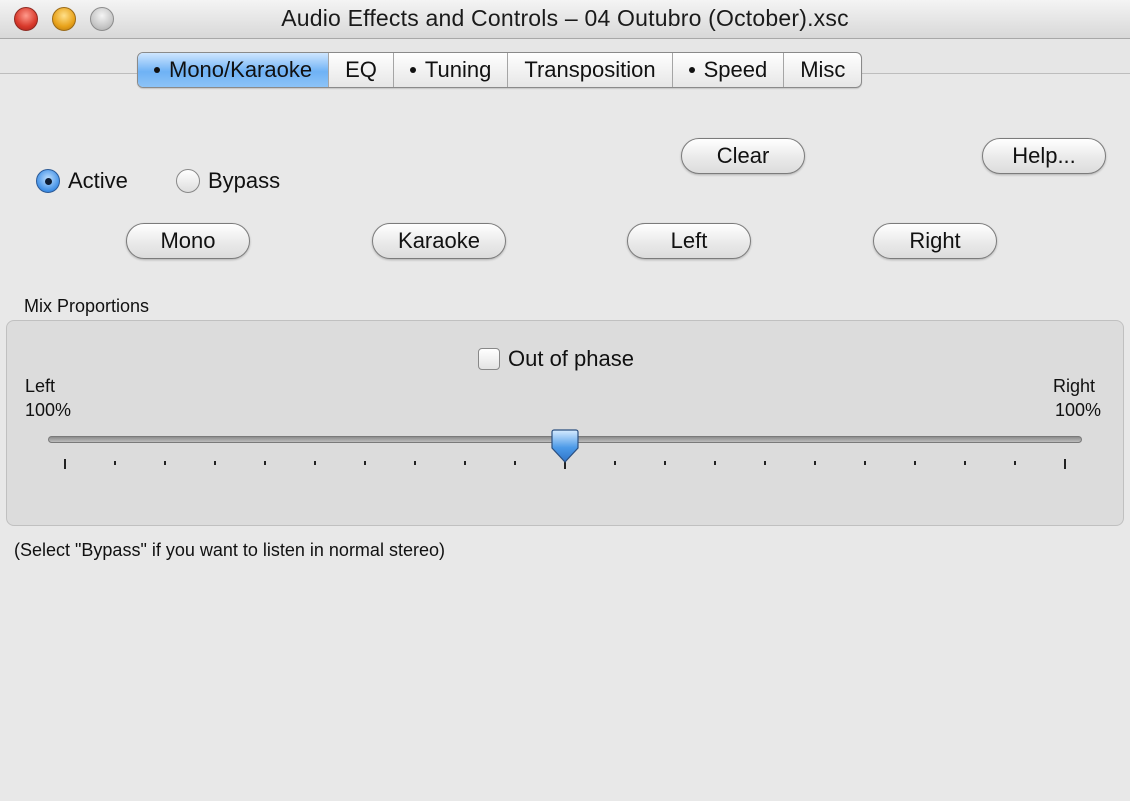 The image size is (1130, 801). What do you see at coordinates (735, 69) in the screenshot?
I see `tab-label: Speed` at bounding box center [735, 69].